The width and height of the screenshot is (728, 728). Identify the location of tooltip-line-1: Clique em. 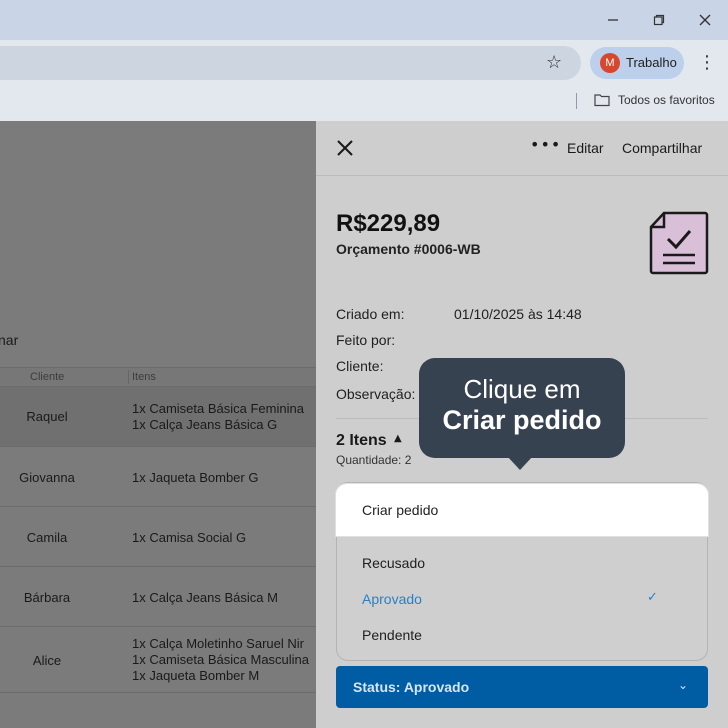
(522, 389).